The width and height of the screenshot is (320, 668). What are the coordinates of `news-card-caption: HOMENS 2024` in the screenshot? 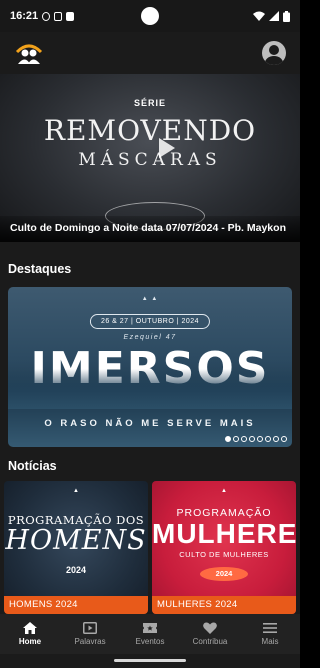 It's located at (76, 605).